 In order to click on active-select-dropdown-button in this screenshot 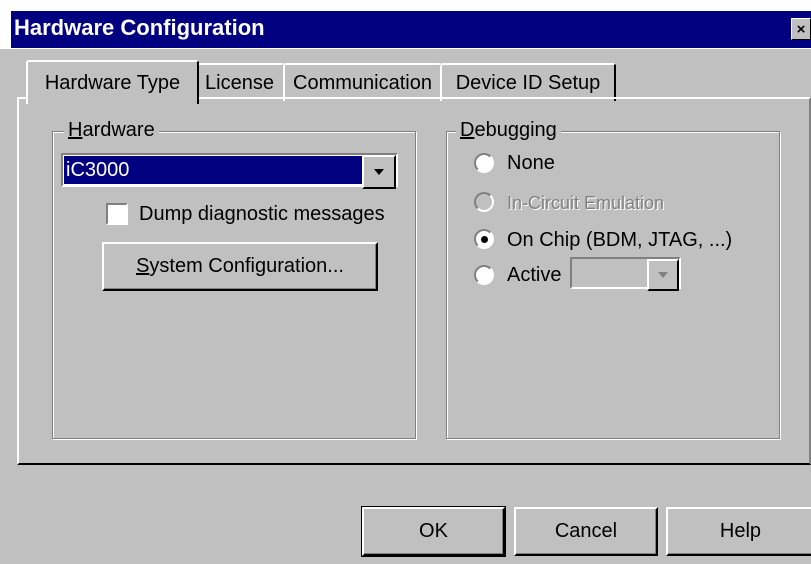, I will do `click(663, 275)`.